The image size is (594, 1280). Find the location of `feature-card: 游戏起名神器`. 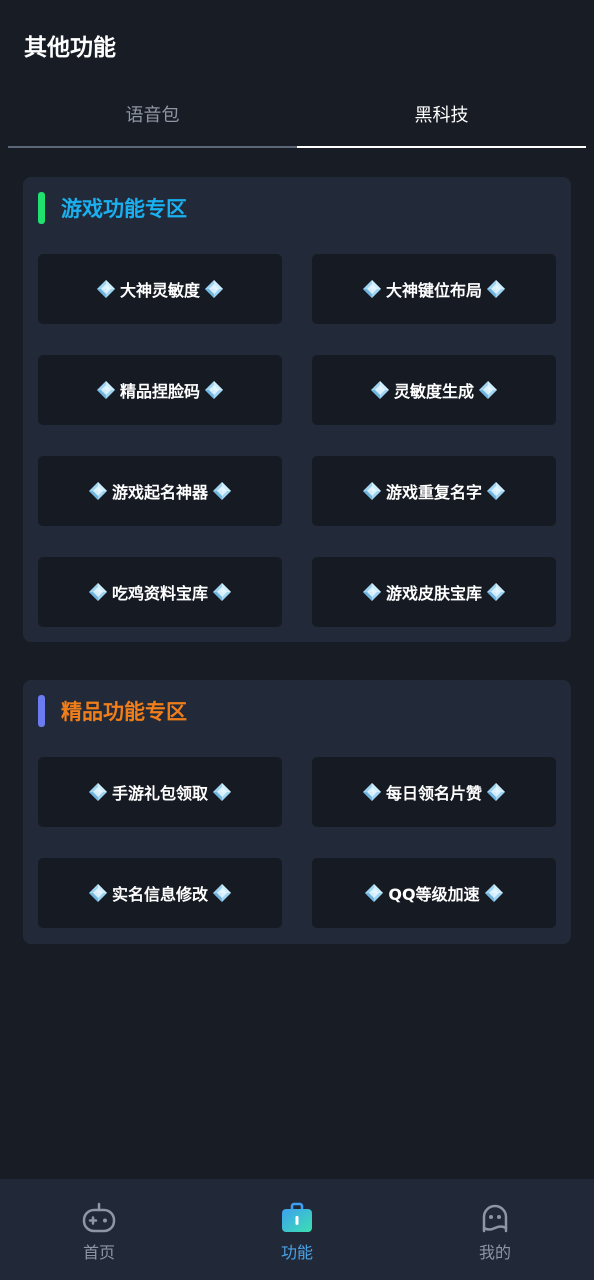

feature-card: 游戏起名神器 is located at coordinates (160, 491).